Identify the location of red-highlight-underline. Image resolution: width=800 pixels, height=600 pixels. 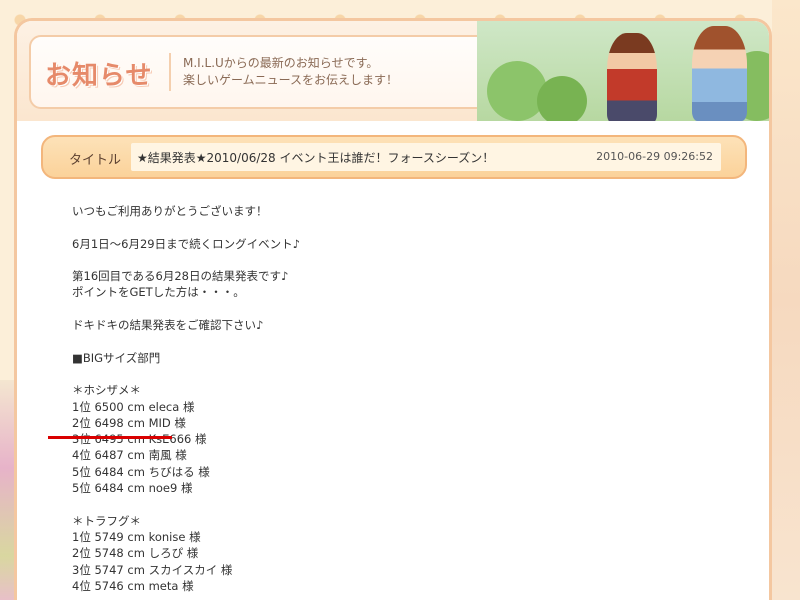
(110, 437).